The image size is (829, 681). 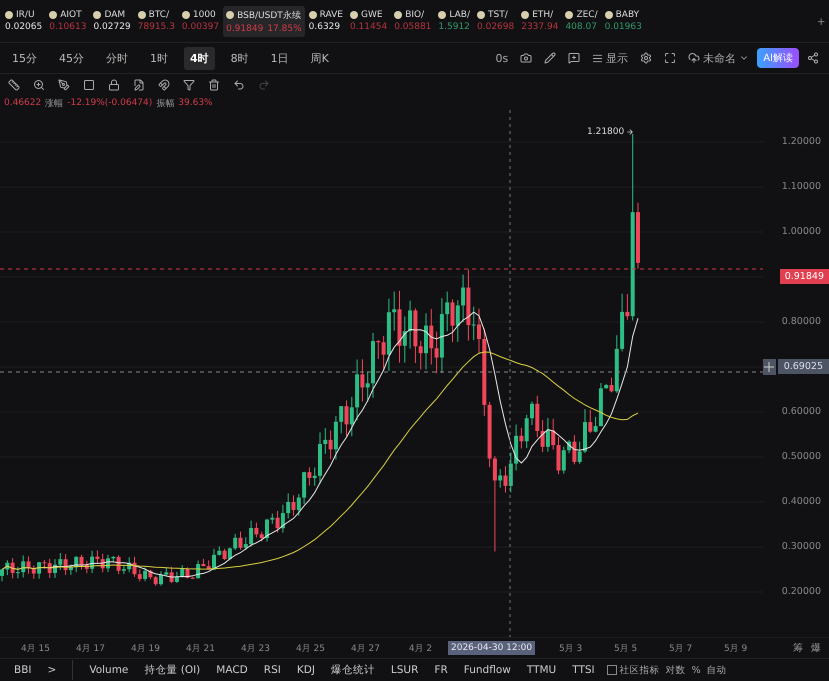 I want to click on filter-icon, so click(x=189, y=85).